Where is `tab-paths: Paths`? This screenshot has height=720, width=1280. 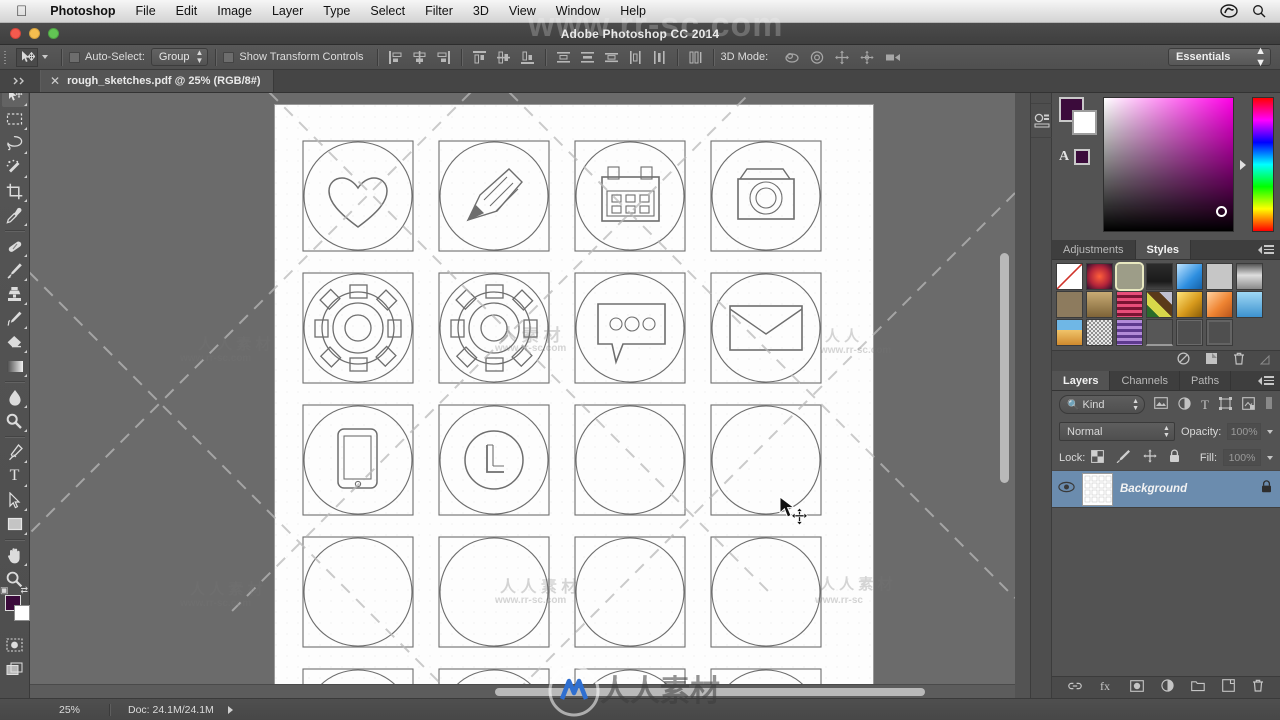
tab-paths: Paths is located at coordinates (1206, 380).